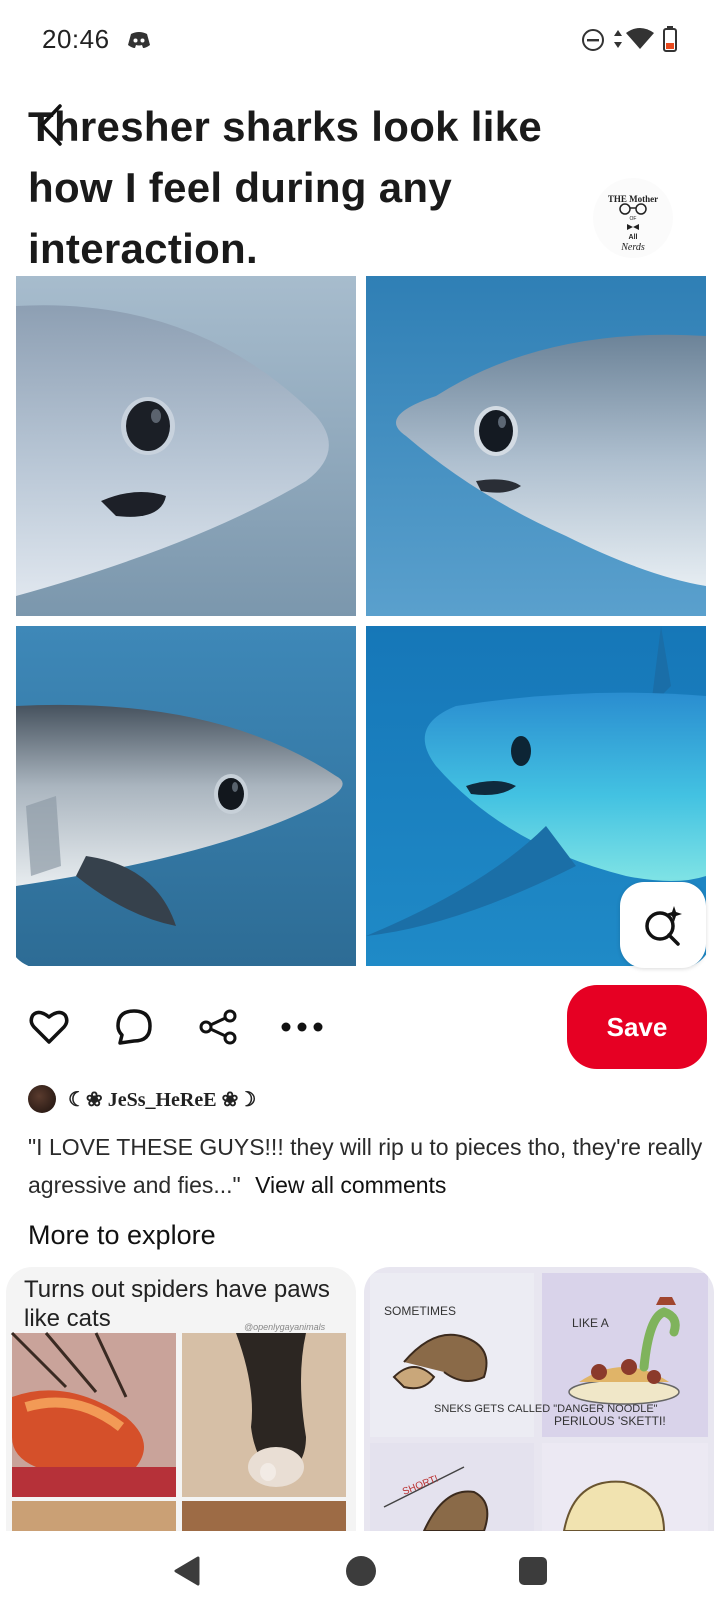  Describe the element at coordinates (640, 38) in the screenshot. I see `wifi-icon` at that location.